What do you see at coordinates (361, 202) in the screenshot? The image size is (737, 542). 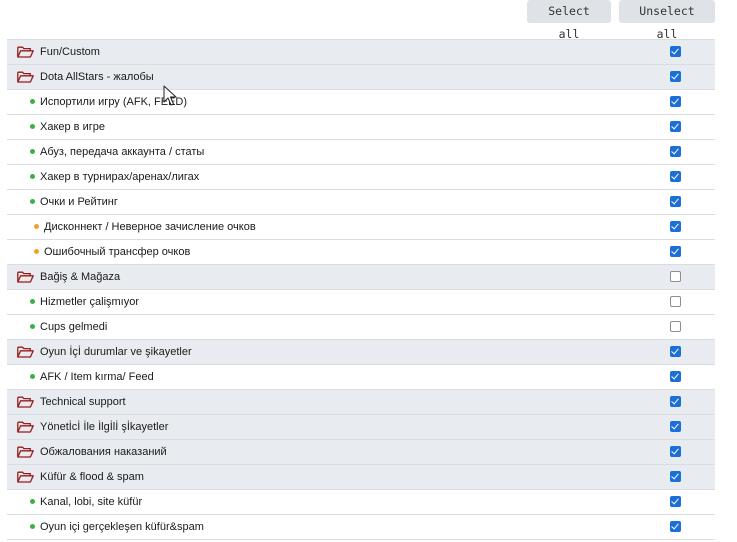 I see `category-item-row: Очки и Рейтинг` at bounding box center [361, 202].